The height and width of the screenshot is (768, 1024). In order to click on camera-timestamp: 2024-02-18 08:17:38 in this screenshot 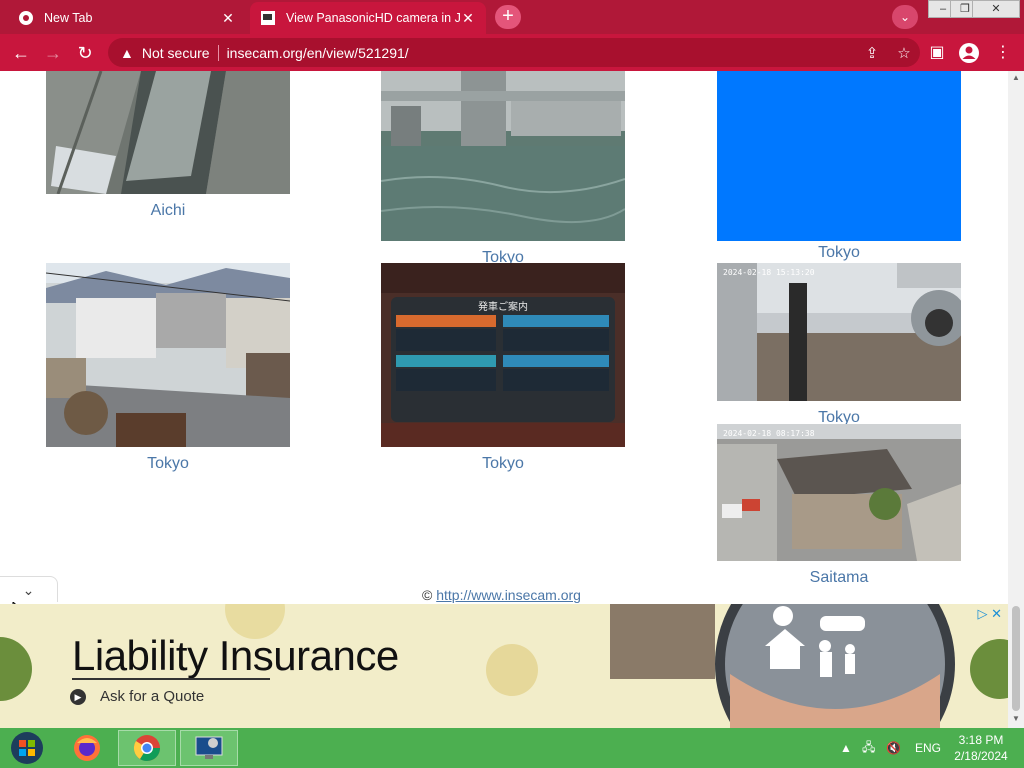, I will do `click(769, 433)`.